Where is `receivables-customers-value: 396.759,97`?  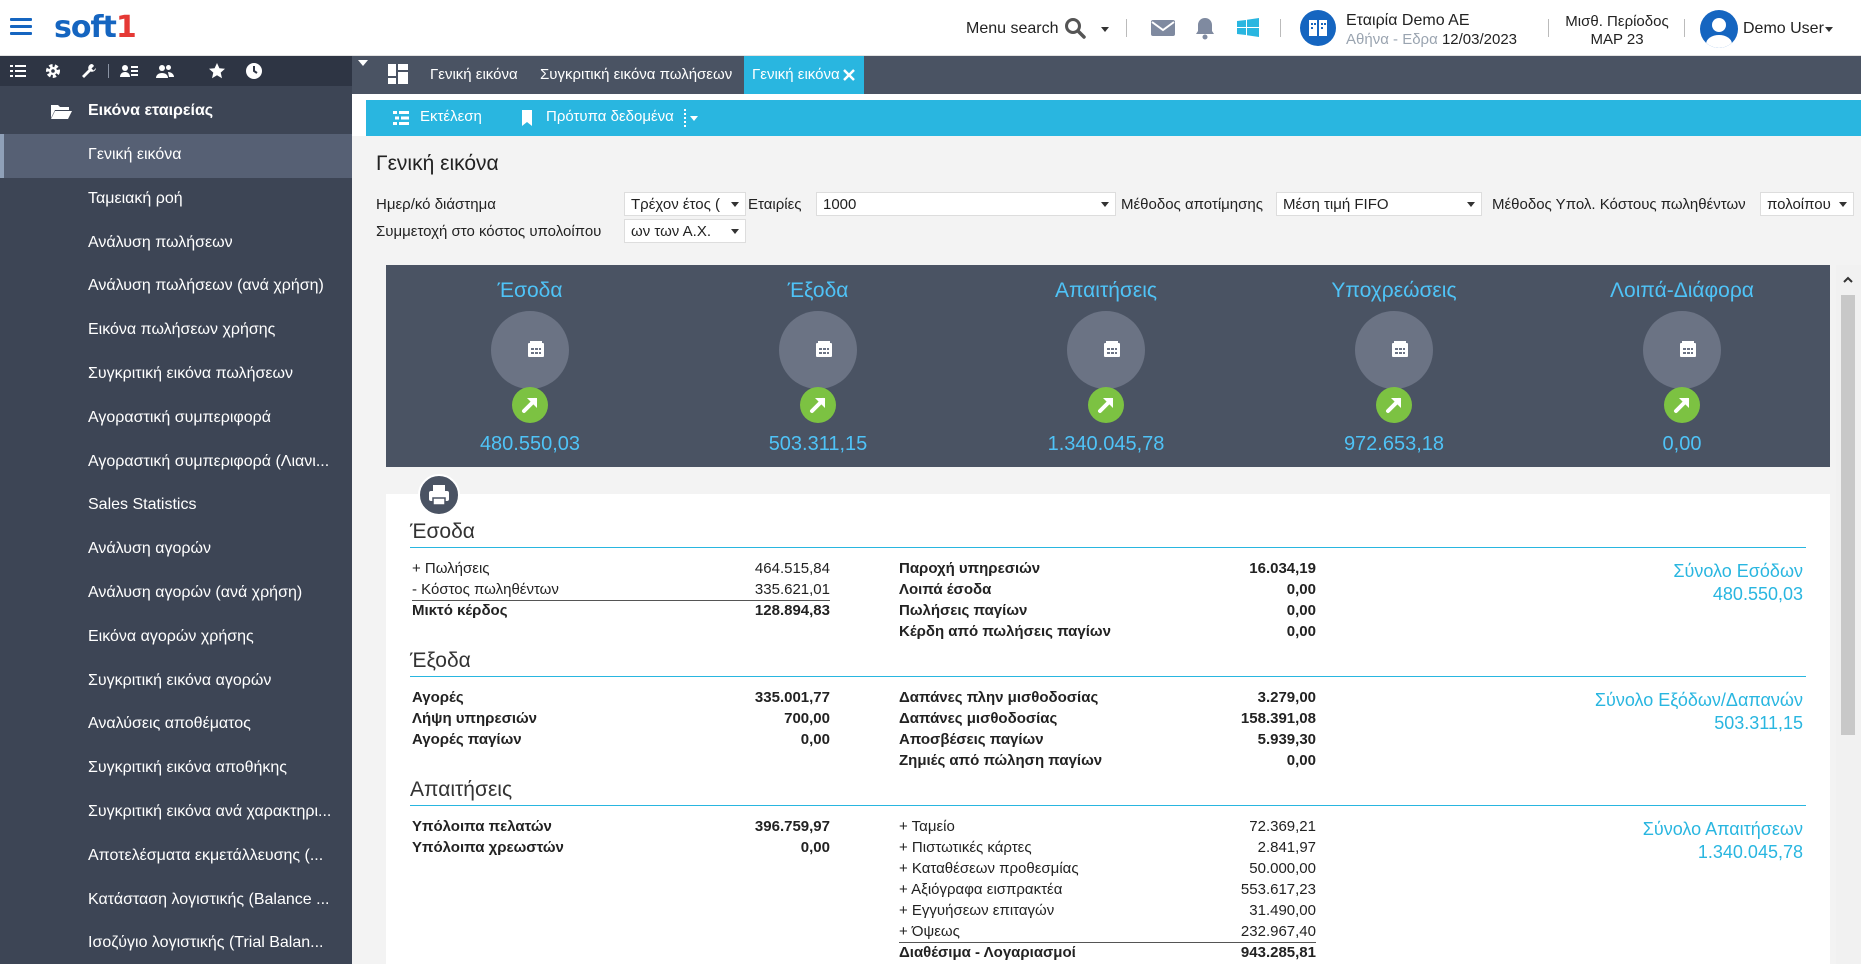 receivables-customers-value: 396.759,97 is located at coordinates (792, 826).